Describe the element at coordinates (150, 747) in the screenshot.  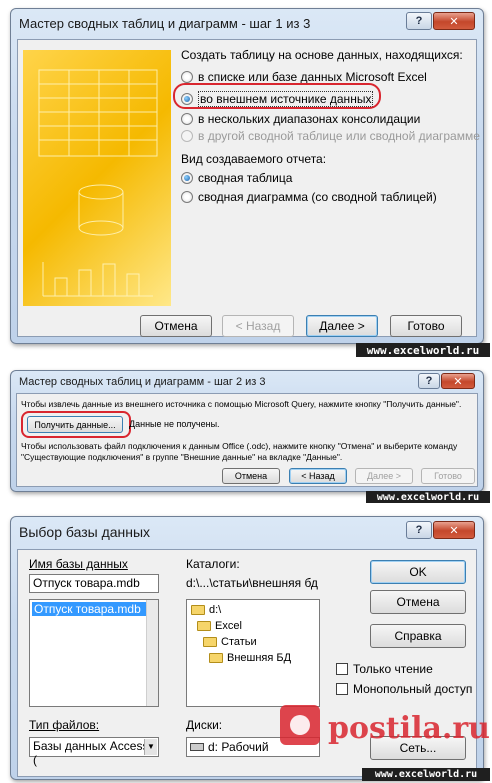
I see `chevron-down-icon: ▼` at that location.